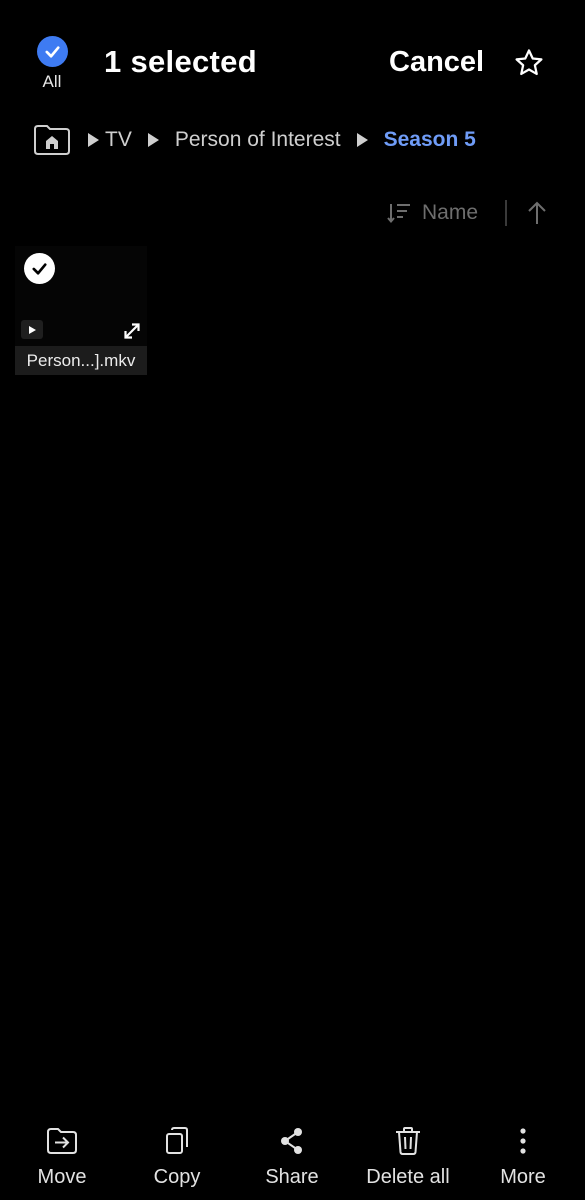 This screenshot has width=585, height=1200. What do you see at coordinates (52, 140) in the screenshot?
I see `home-folder-icon` at bounding box center [52, 140].